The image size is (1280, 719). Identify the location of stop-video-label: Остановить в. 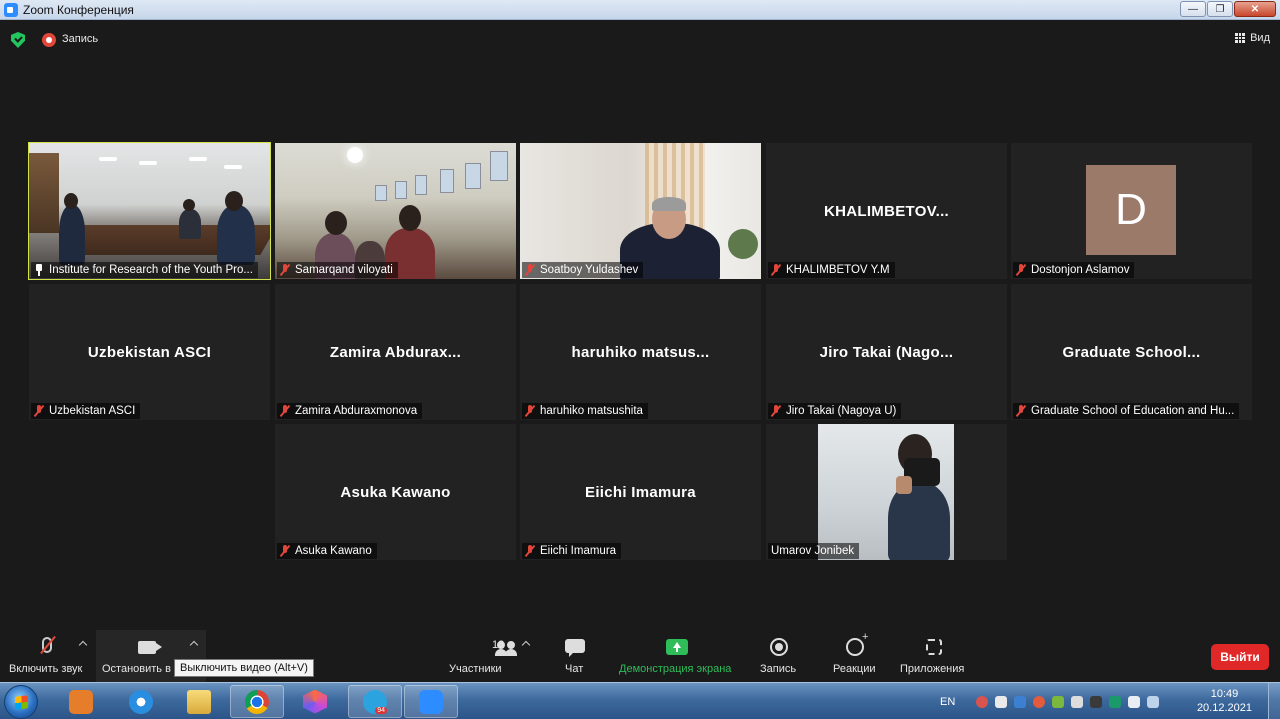
(136, 669).